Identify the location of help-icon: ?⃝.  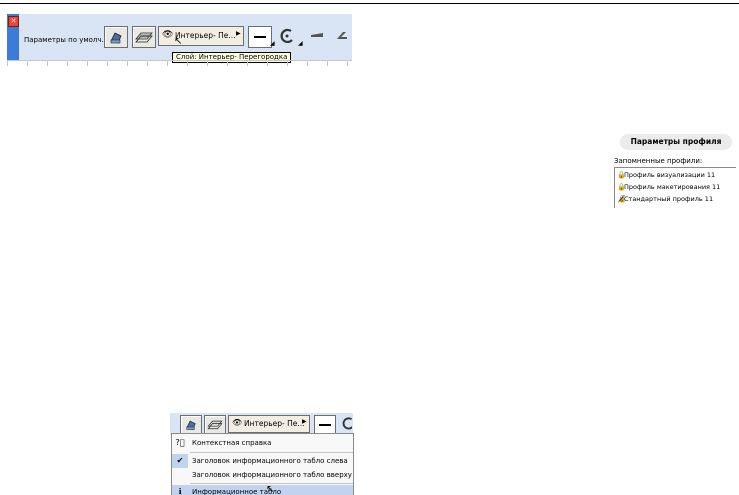
(180, 442).